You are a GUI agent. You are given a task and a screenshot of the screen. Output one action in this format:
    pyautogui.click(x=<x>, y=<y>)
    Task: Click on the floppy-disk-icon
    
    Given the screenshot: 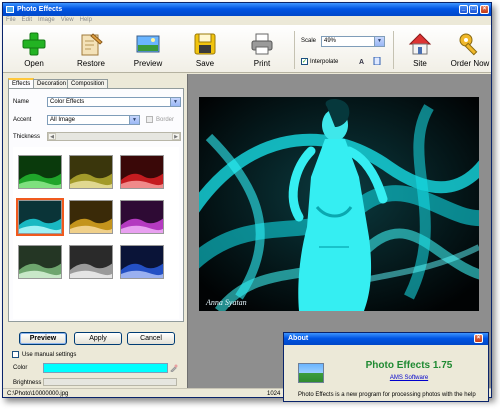 What is the action you would take?
    pyautogui.click(x=205, y=44)
    